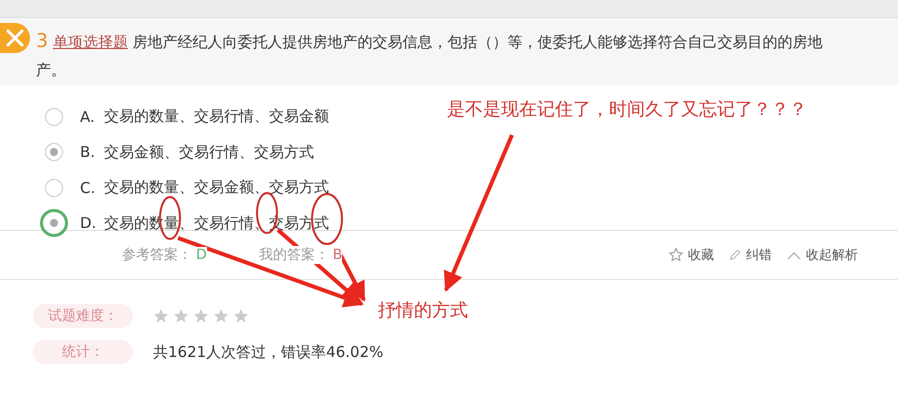 This screenshot has height=400, width=898. What do you see at coordinates (88, 152) in the screenshot?
I see `option-letter: B.` at bounding box center [88, 152].